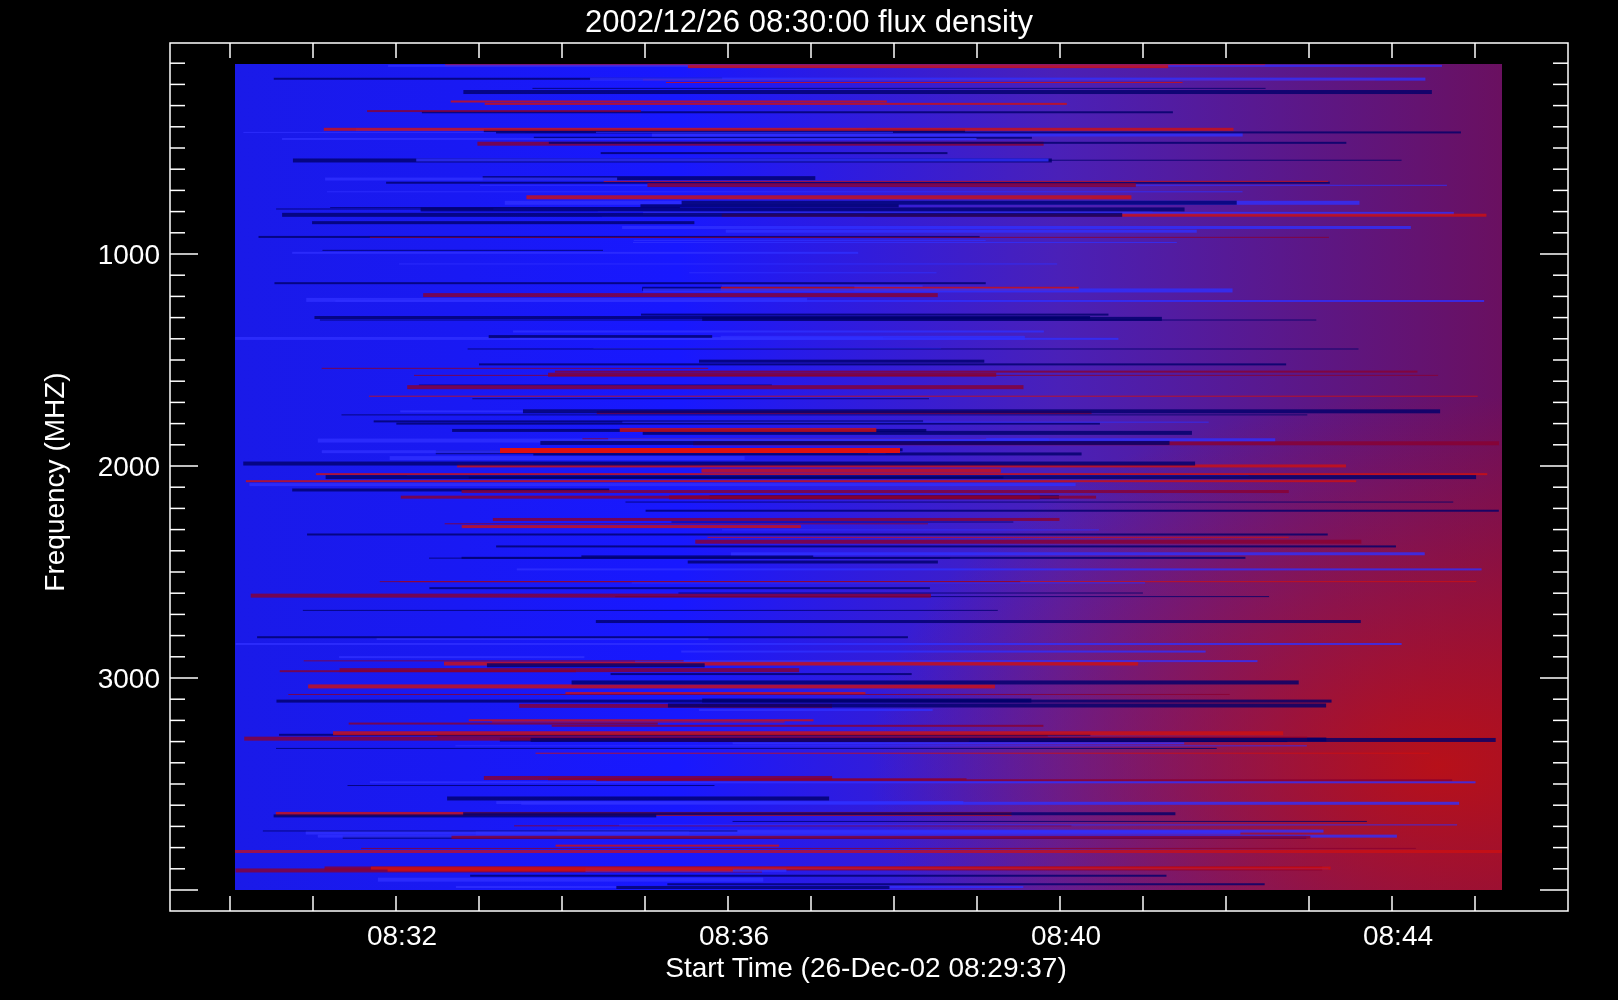 The width and height of the screenshot is (1618, 1000). Describe the element at coordinates (402, 935) in the screenshot. I see `tick-label: 08:32` at that location.